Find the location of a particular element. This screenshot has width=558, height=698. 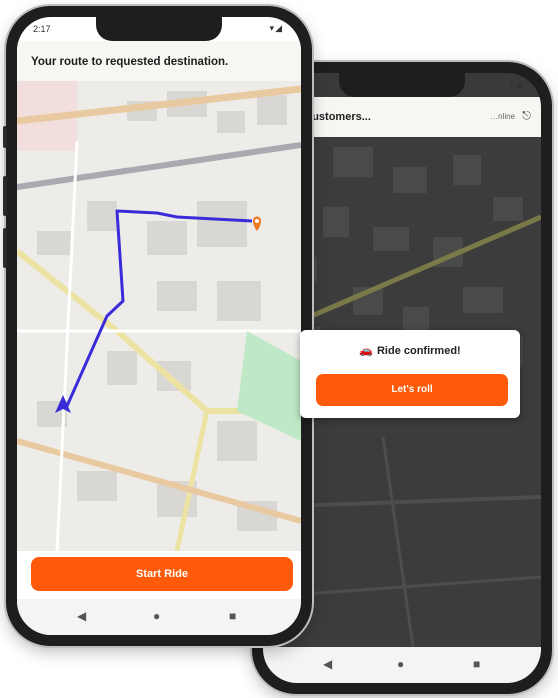

start-ride-button: Start Ride is located at coordinates (162, 574).